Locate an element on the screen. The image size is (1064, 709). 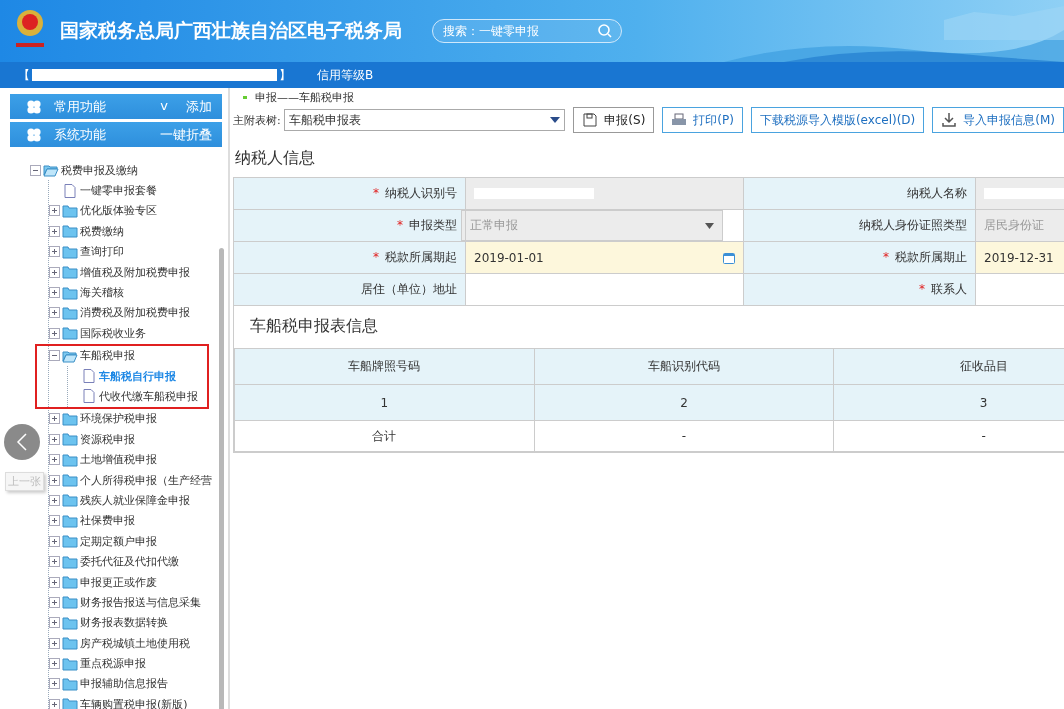
tree-item: 车船税自行申报 is located at coordinates (137, 376).